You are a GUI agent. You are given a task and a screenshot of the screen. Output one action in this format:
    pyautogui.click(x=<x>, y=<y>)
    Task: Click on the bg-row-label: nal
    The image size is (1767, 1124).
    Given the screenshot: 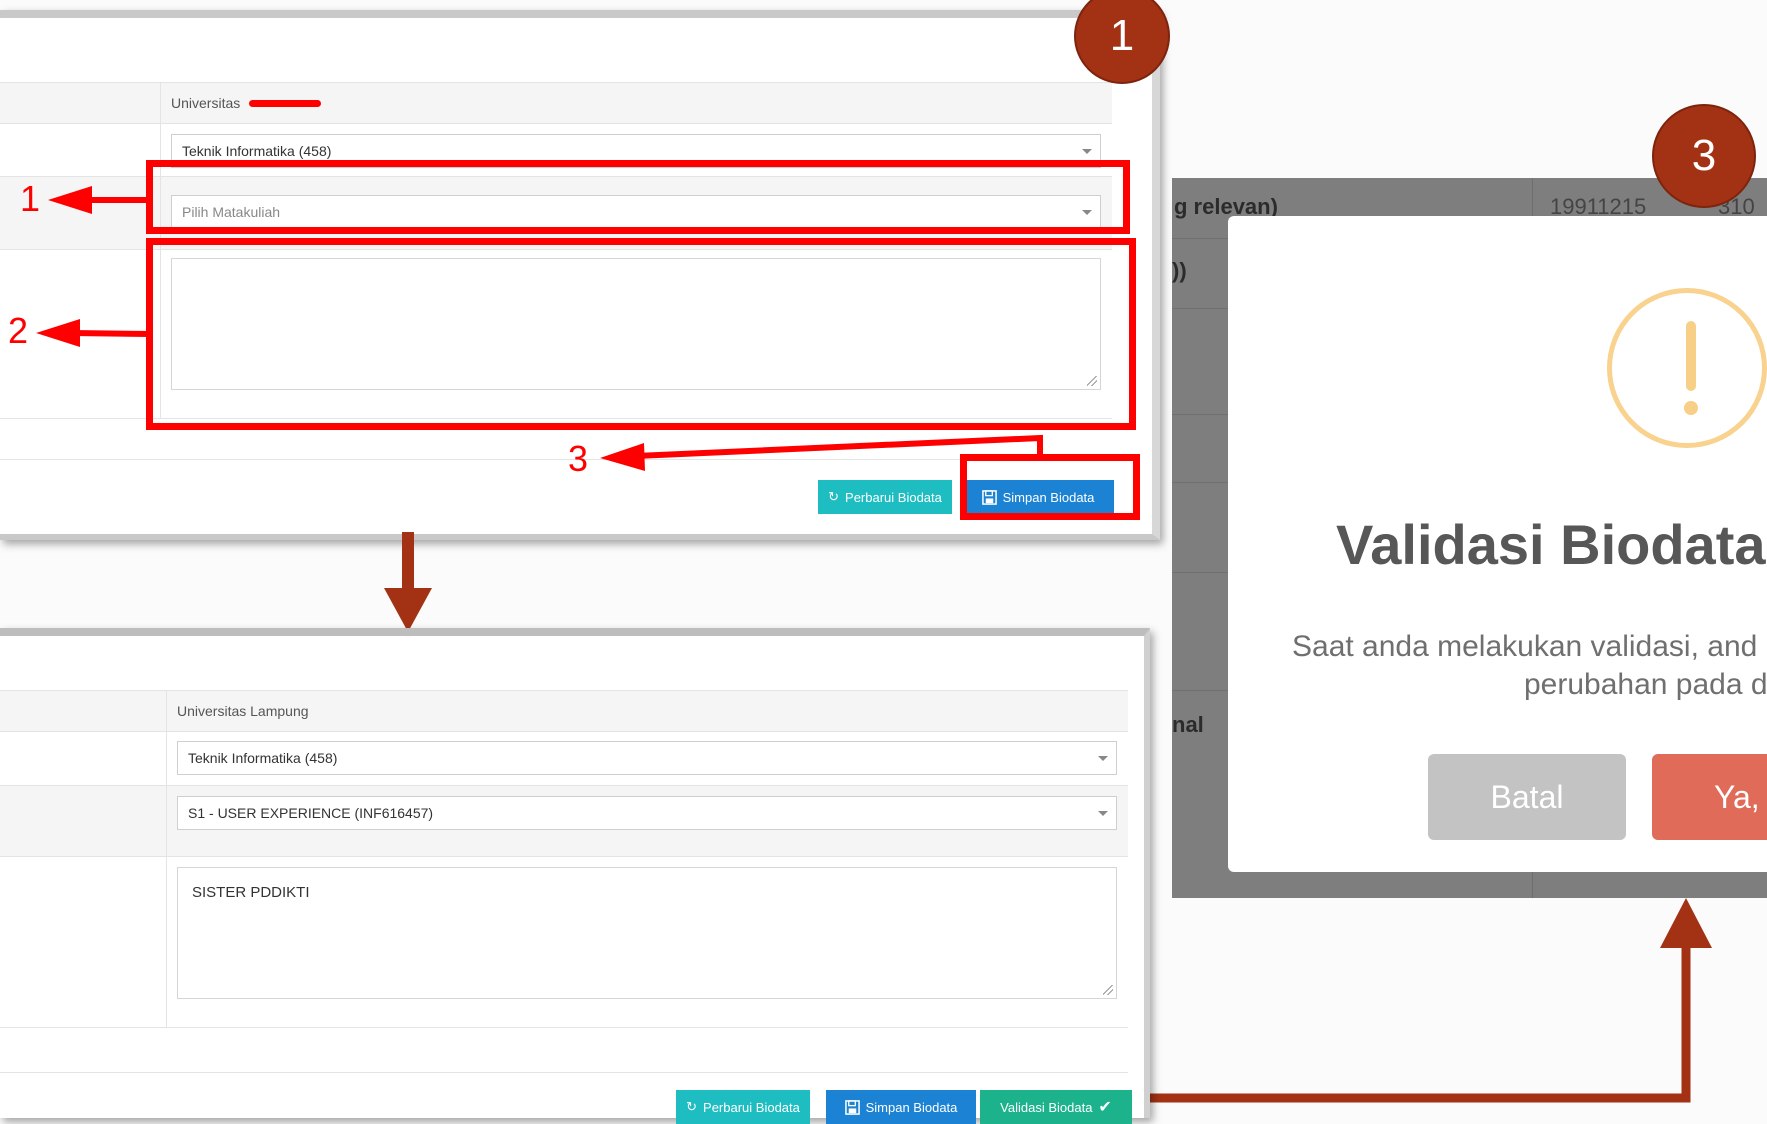 What is the action you would take?
    pyautogui.click(x=1188, y=724)
    